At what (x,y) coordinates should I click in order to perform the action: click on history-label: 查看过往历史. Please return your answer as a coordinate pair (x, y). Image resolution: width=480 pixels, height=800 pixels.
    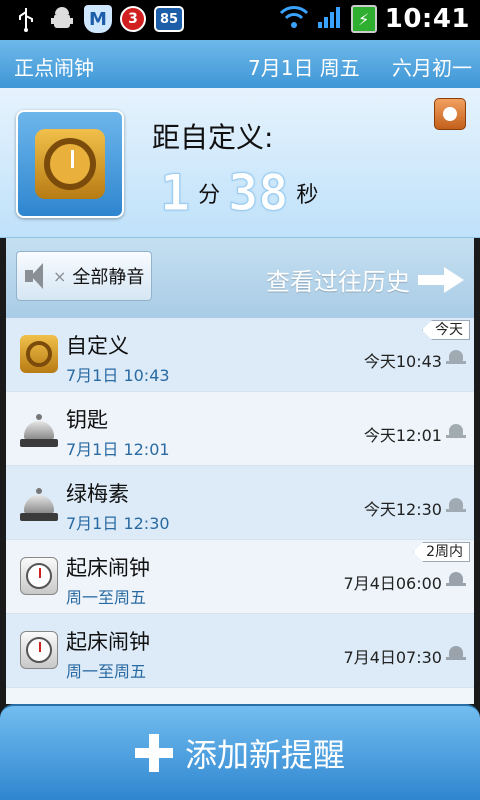
    Looking at the image, I should click on (338, 282).